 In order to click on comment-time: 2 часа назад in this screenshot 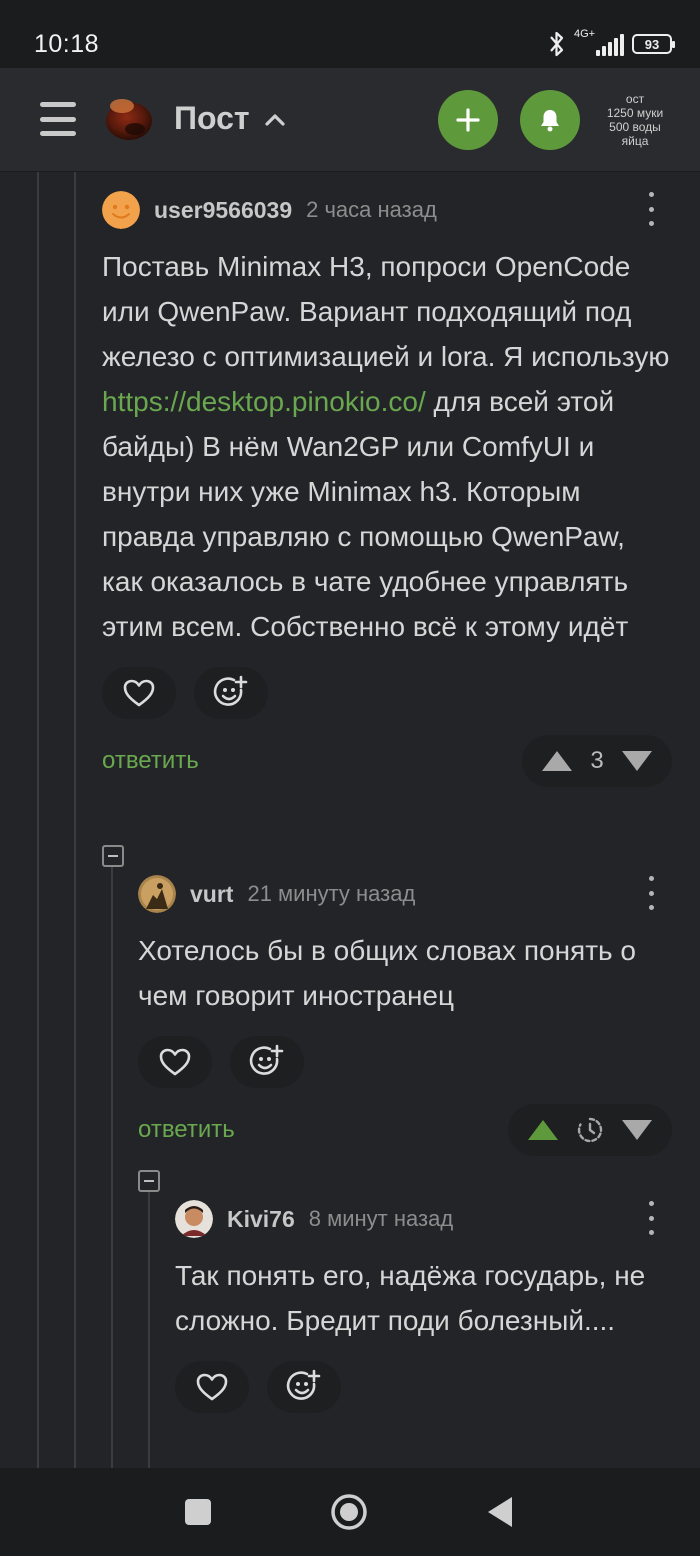, I will do `click(371, 210)`.